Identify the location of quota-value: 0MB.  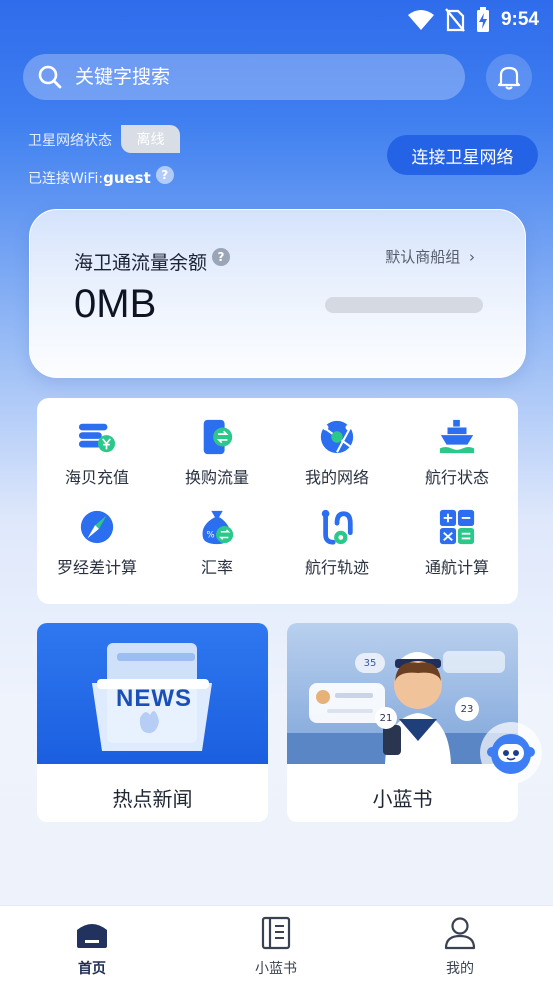
(115, 304).